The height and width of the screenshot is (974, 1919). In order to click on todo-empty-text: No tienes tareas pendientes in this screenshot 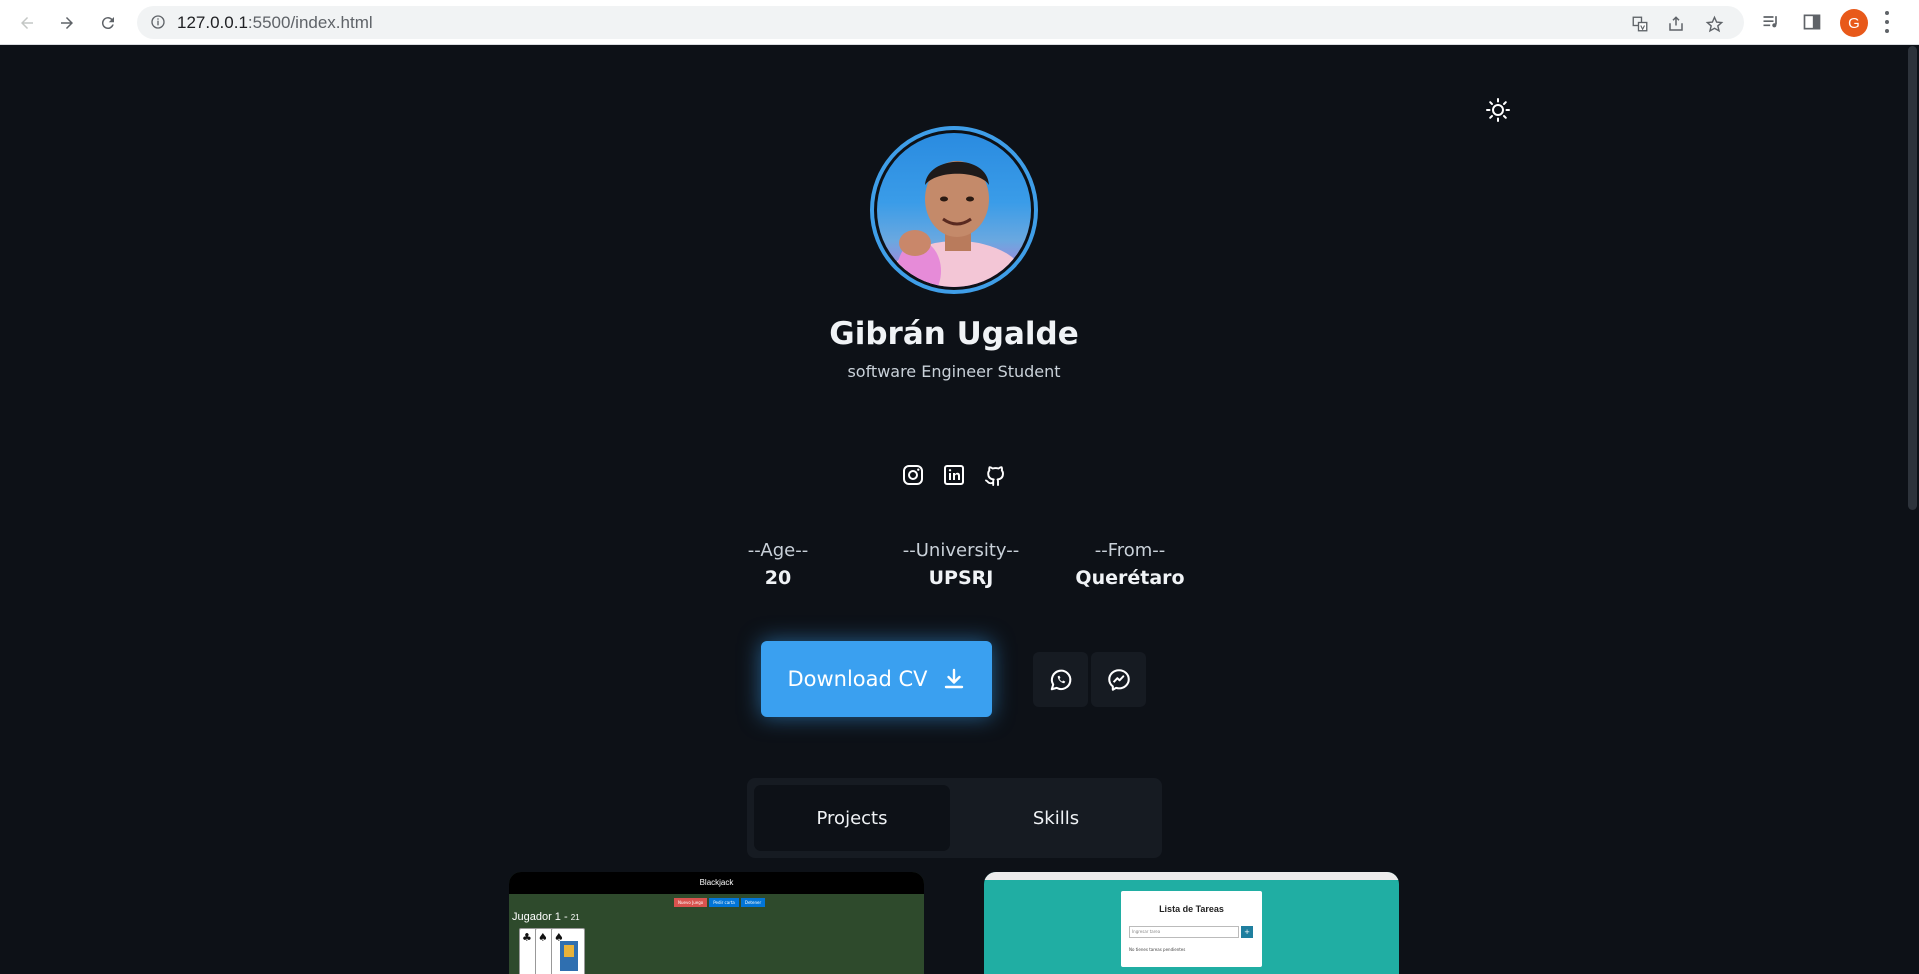, I will do `click(1157, 949)`.